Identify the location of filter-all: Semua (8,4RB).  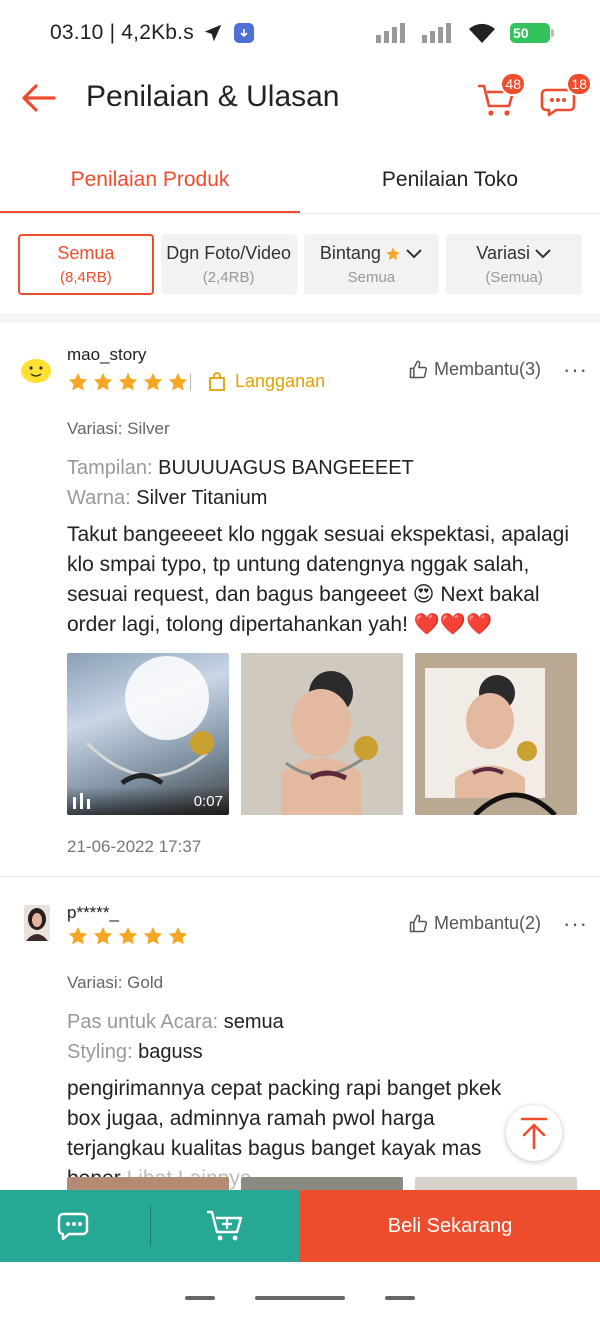
(86, 264).